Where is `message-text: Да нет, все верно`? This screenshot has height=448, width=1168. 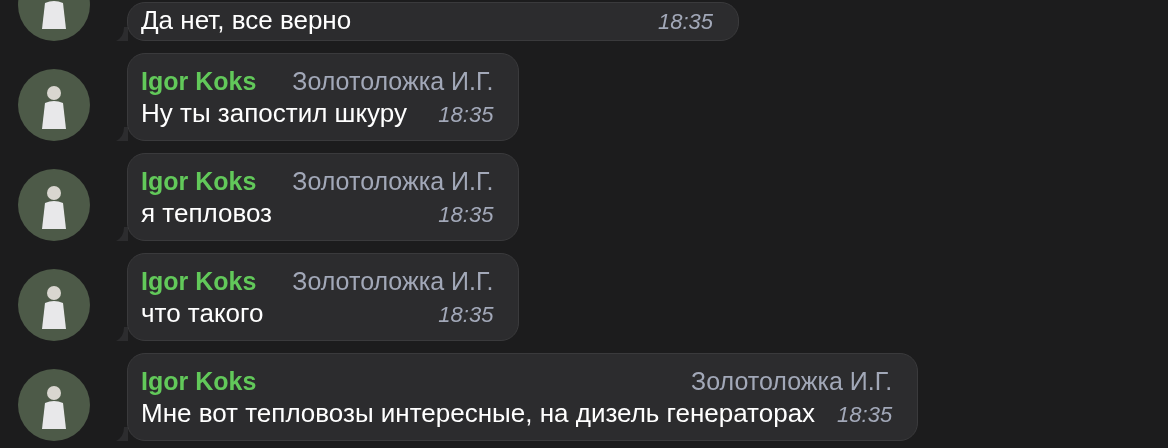 message-text: Да нет, все верно is located at coordinates (246, 20).